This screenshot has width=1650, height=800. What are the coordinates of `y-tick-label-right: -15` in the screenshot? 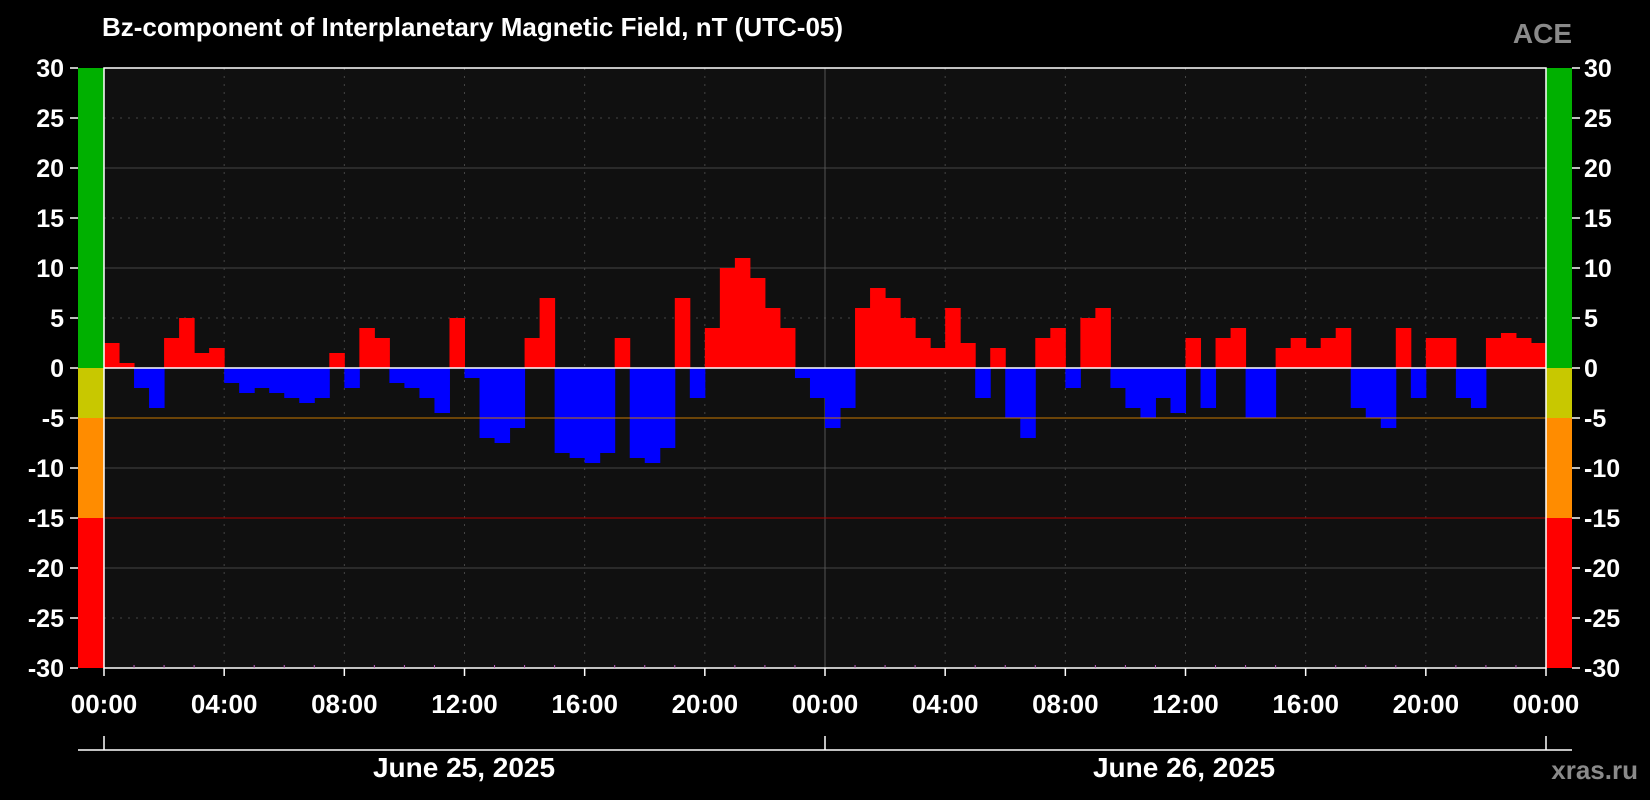 It's located at (1602, 519).